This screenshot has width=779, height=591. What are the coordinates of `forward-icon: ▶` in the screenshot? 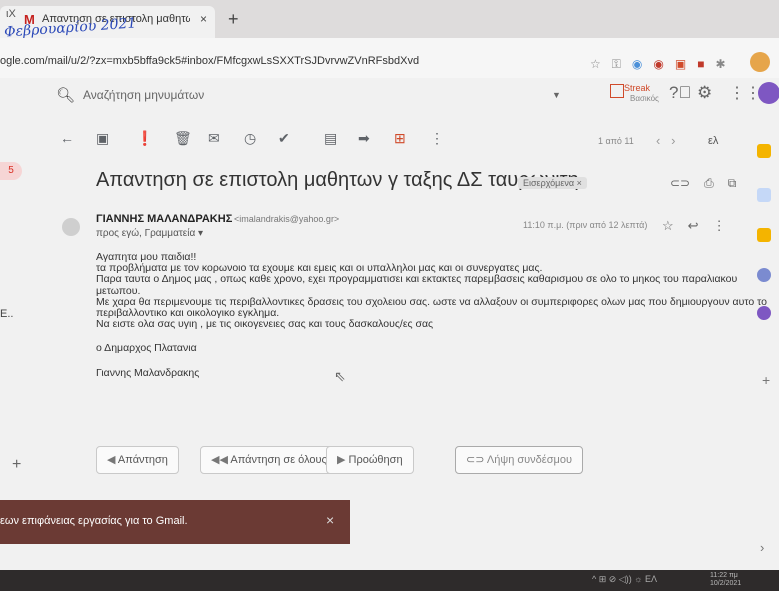 It's located at (343, 460).